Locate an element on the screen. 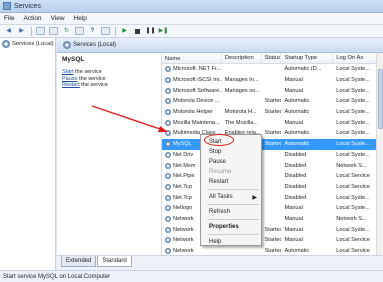 The width and height of the screenshot is (383, 282). menu-file: File is located at coordinates (9, 18).